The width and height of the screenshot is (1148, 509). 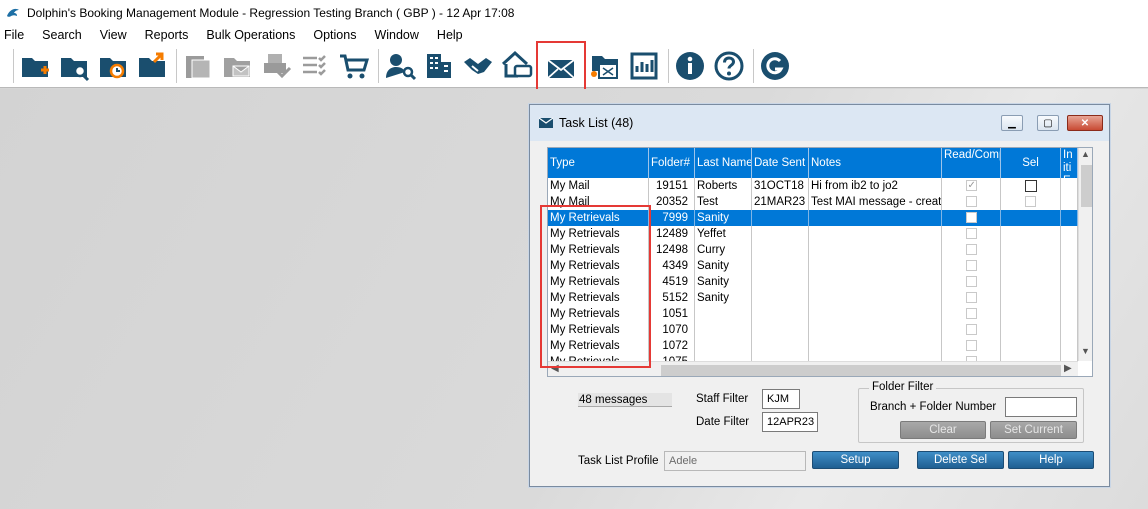 I want to click on setup-button: Setup, so click(x=855, y=460).